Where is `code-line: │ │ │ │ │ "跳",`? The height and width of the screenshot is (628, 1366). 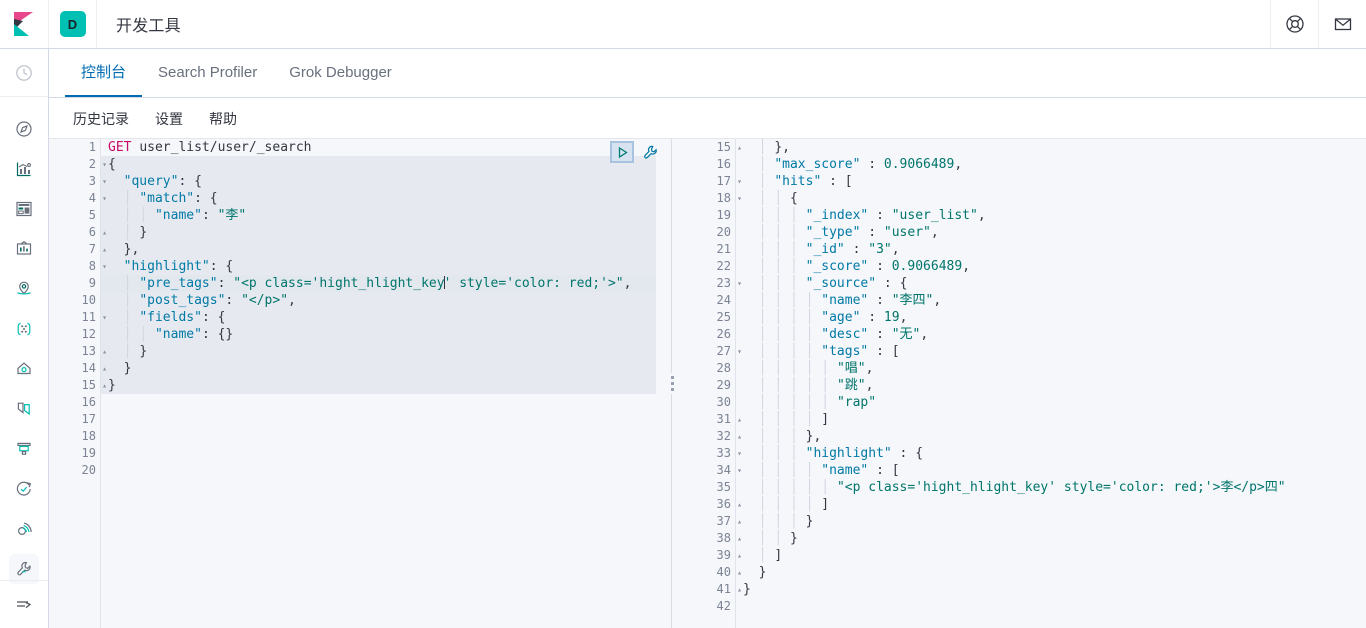 code-line: │ │ │ │ │ "跳", is located at coordinates (1051, 385).